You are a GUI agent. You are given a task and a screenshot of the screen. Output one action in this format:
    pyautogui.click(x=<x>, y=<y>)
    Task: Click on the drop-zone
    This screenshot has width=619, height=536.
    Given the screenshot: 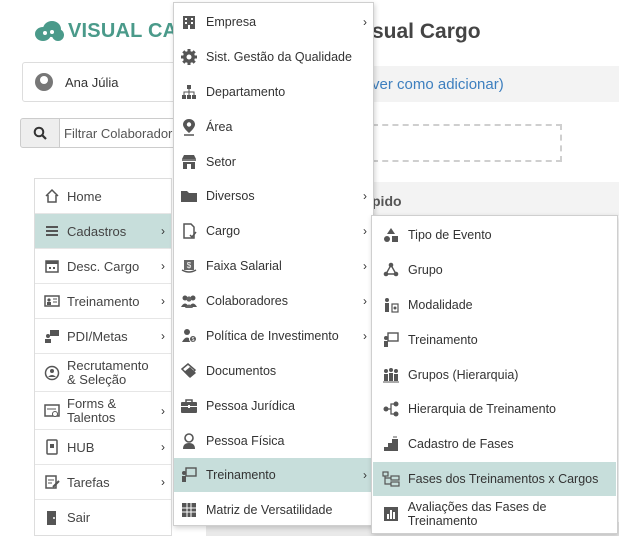 What is the action you would take?
    pyautogui.click(x=467, y=143)
    